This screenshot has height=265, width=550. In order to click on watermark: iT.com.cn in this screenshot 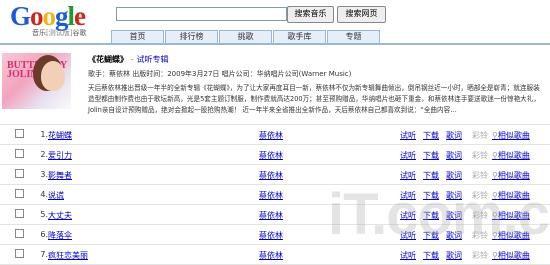, I will do `click(439, 214)`.